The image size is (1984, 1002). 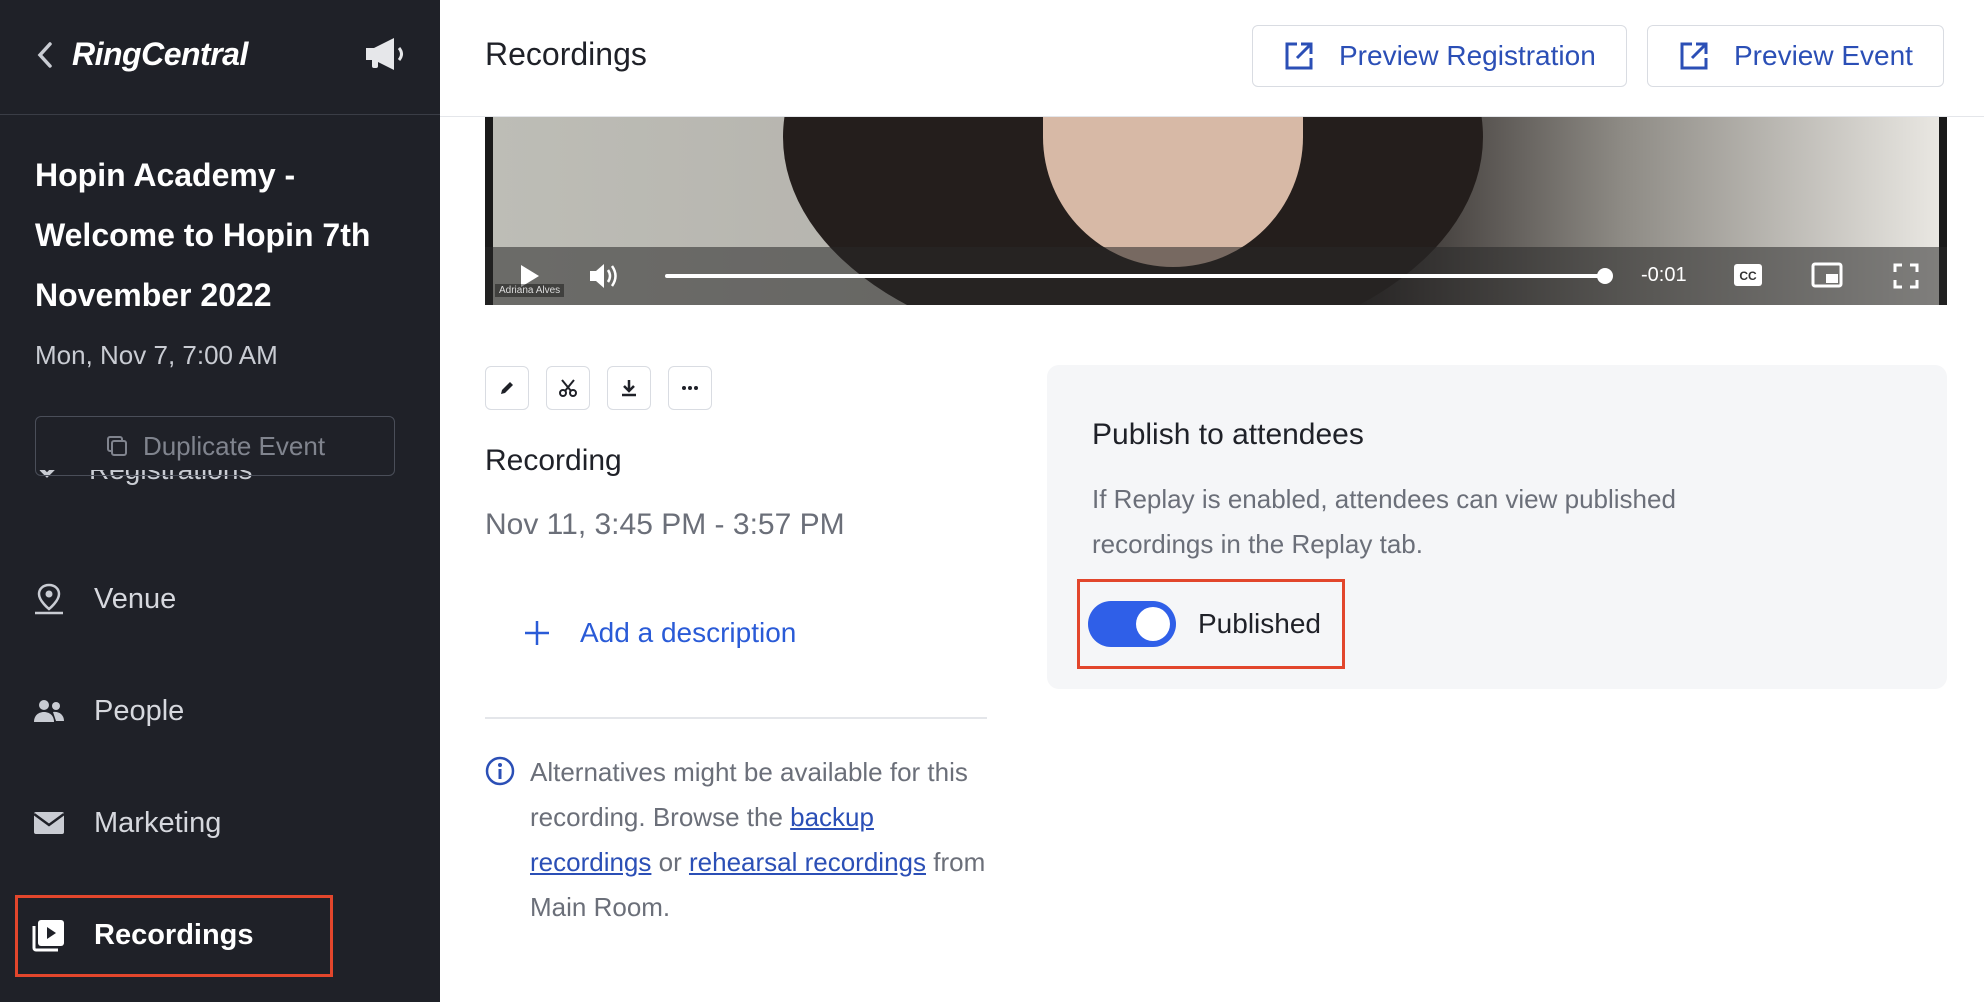 I want to click on picture-in-picture-icon, so click(x=1827, y=275).